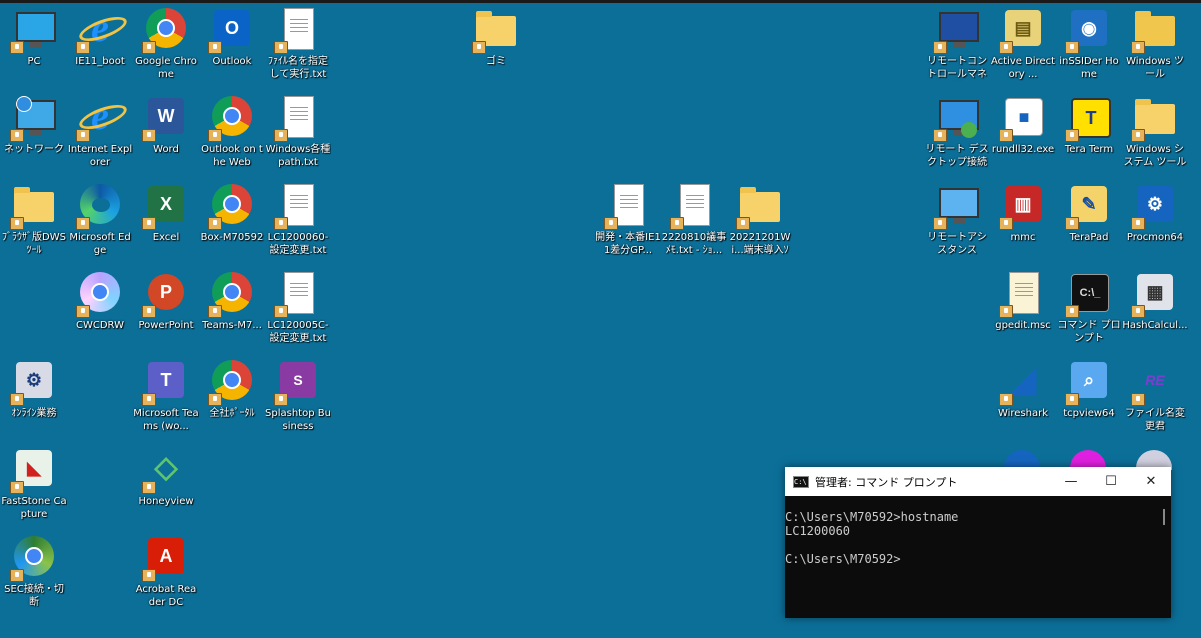  What do you see at coordinates (1155, 128) in the screenshot?
I see `desktop-icon: Windows システム ツール` at bounding box center [1155, 128].